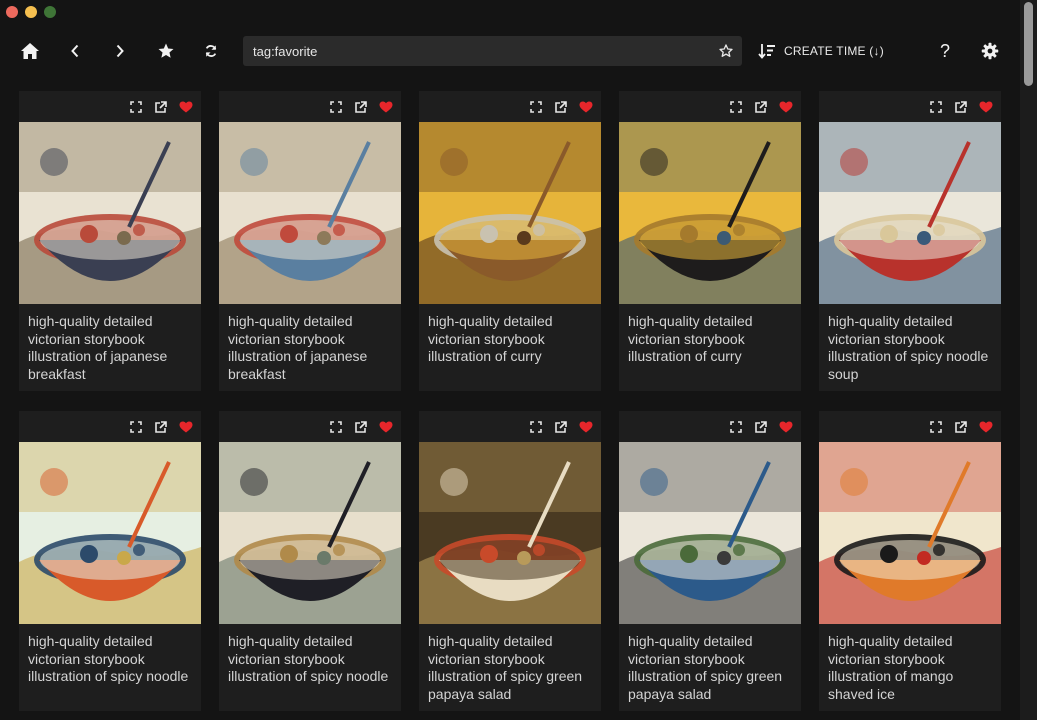  What do you see at coordinates (30, 51) in the screenshot?
I see `home-button` at bounding box center [30, 51].